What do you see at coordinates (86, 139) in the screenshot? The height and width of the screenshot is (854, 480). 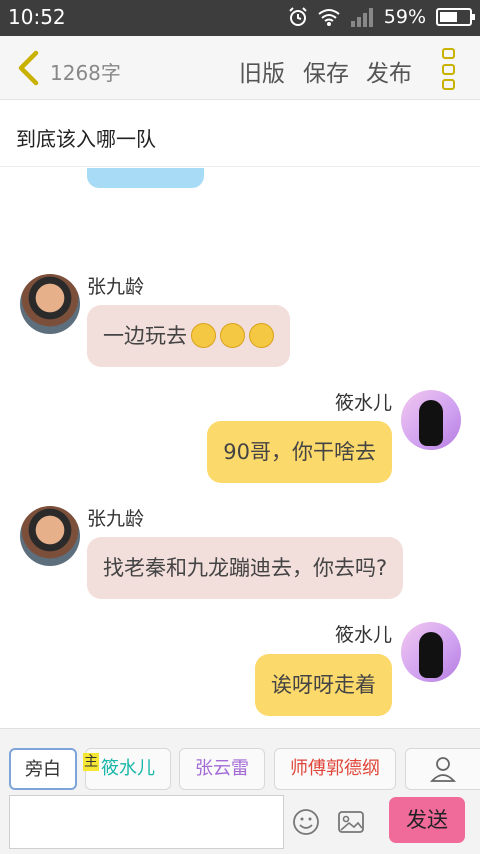 I see `story-title: 到底该入哪一队` at bounding box center [86, 139].